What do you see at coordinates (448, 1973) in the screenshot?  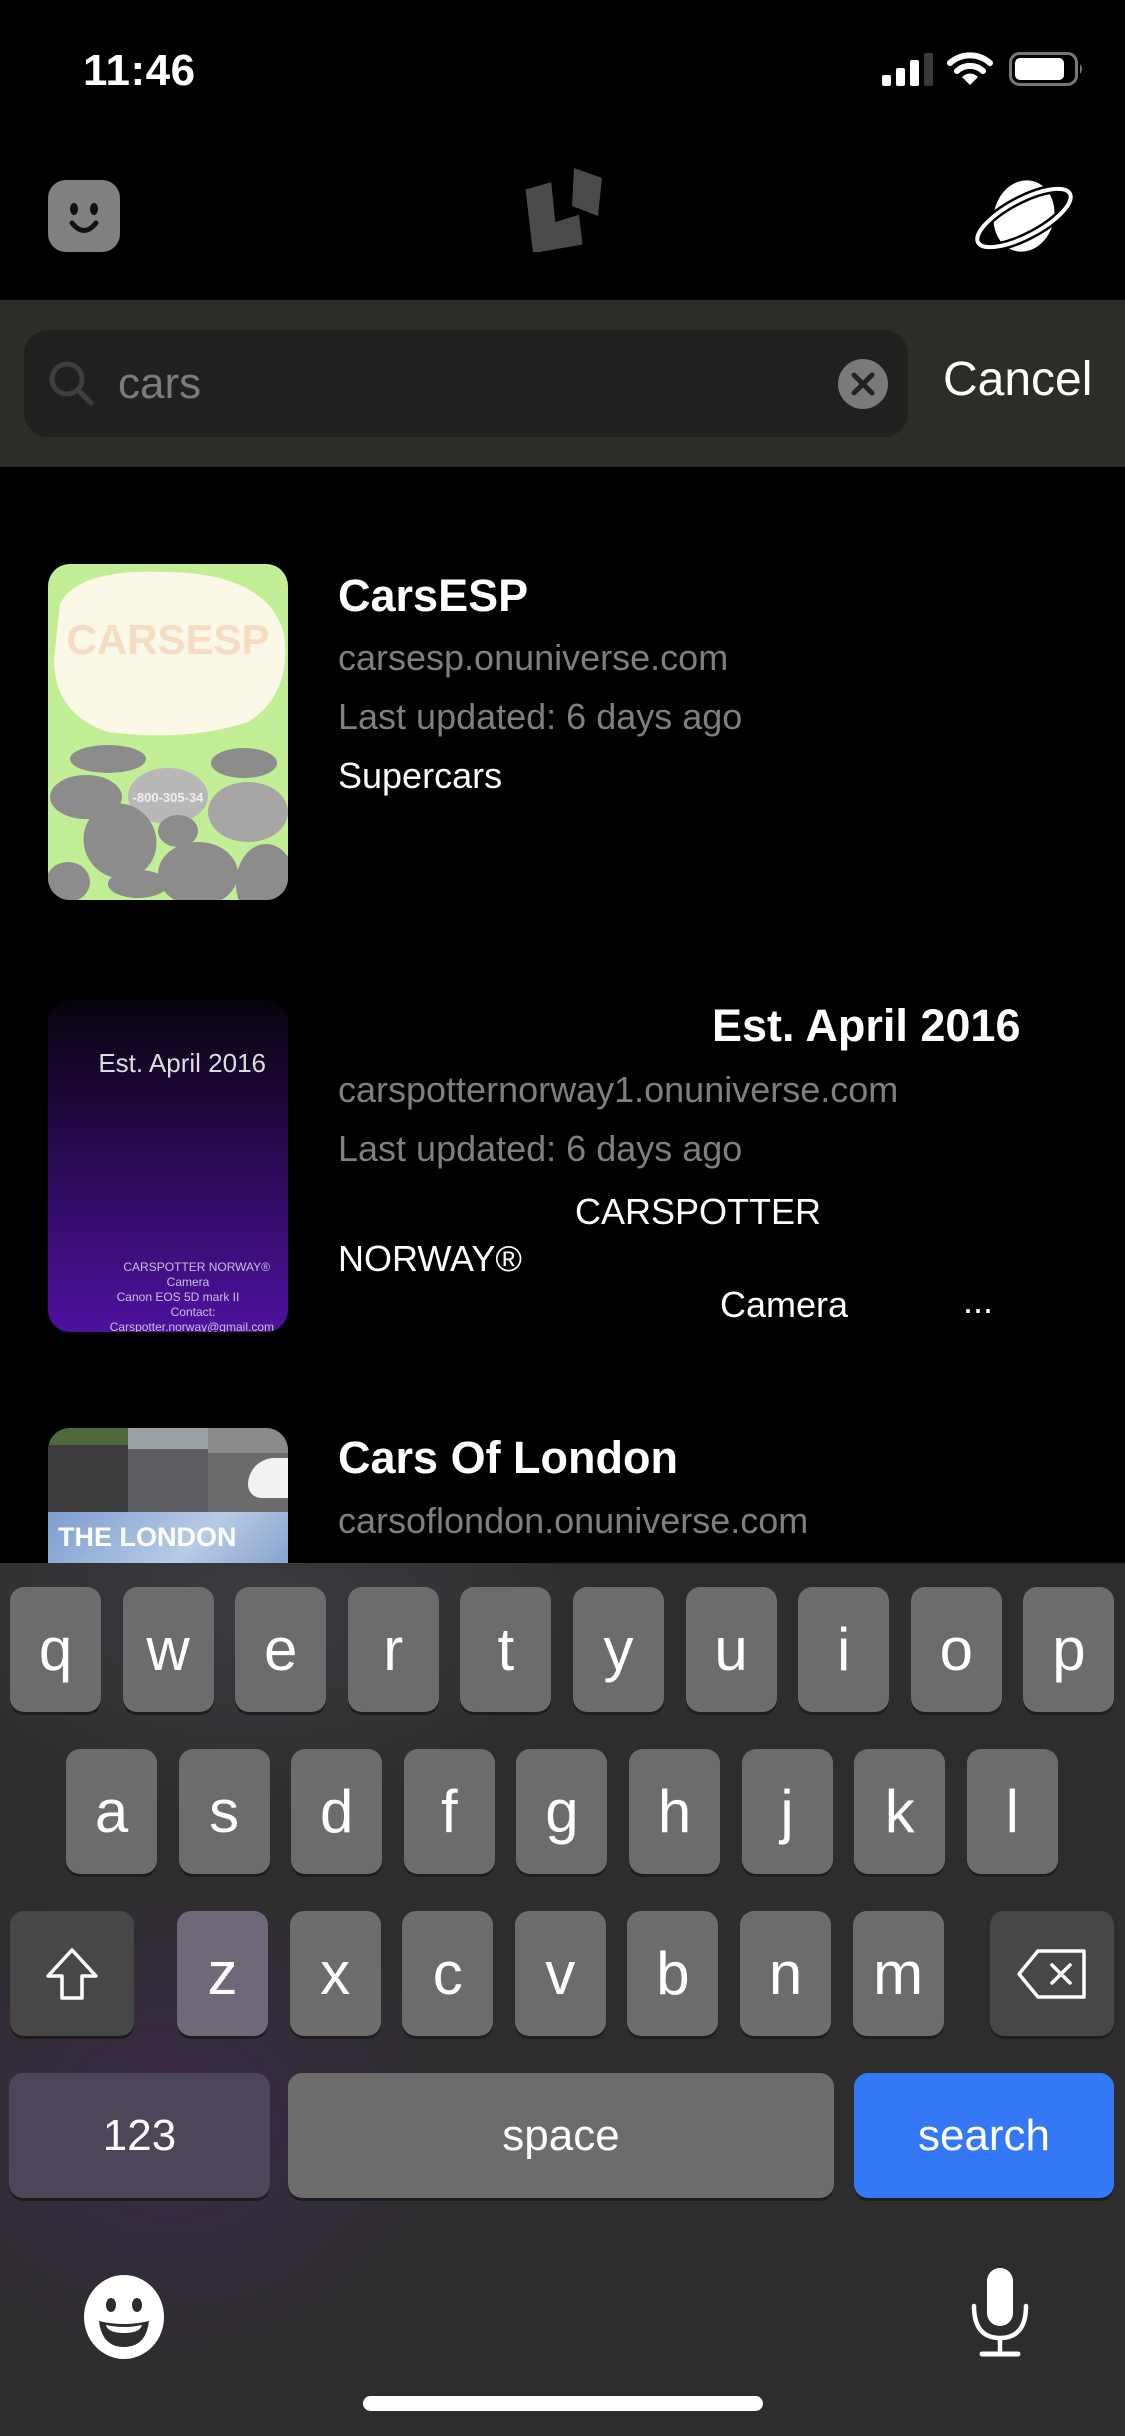 I see `key-c: c` at bounding box center [448, 1973].